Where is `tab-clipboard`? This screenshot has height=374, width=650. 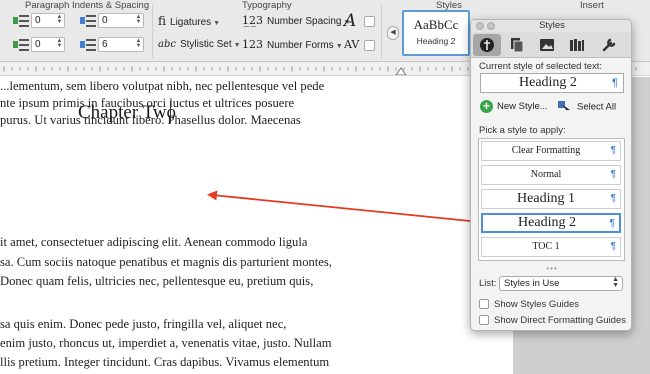
tab-clipboard is located at coordinates (517, 45).